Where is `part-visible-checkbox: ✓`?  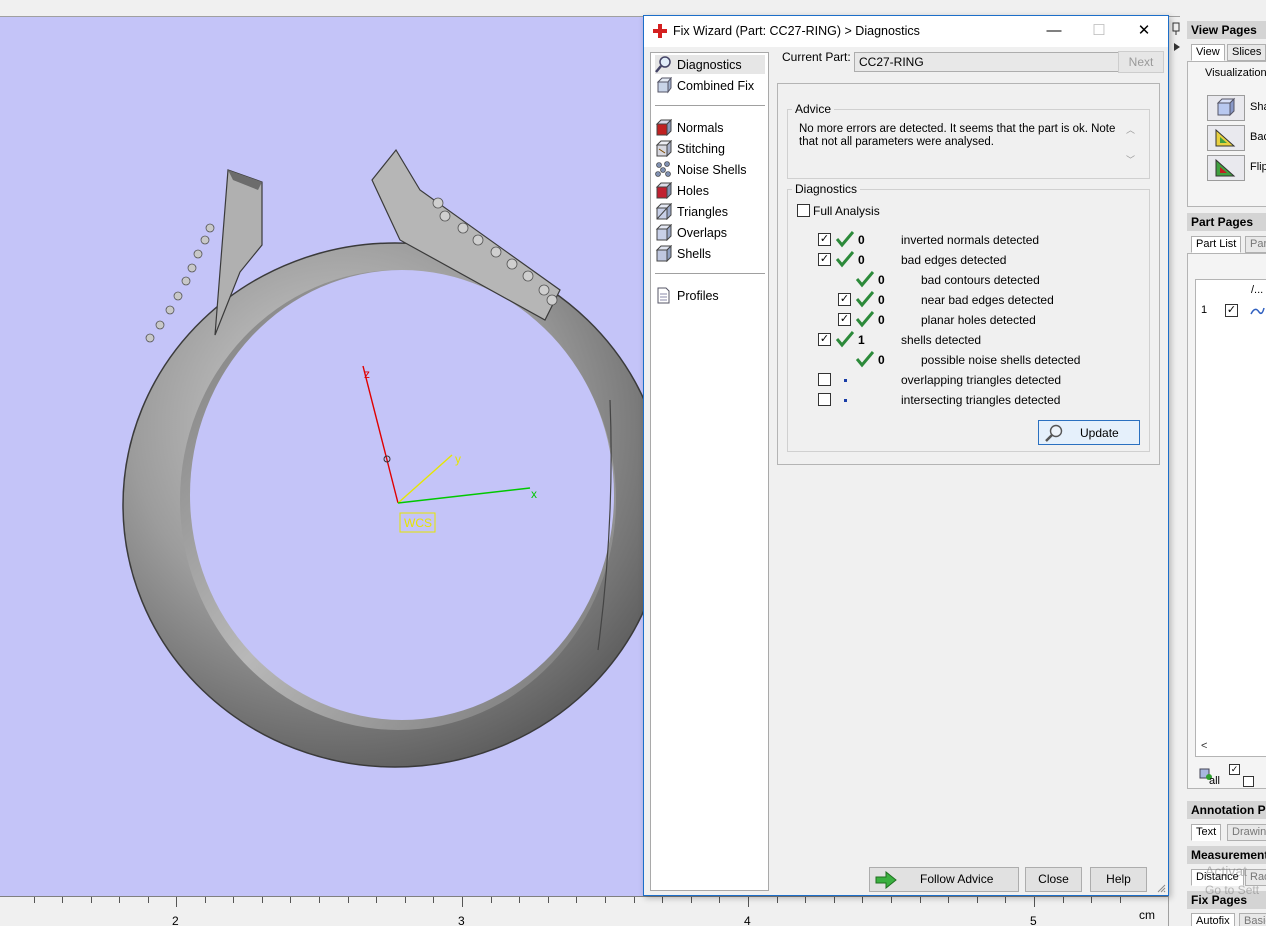 part-visible-checkbox: ✓ is located at coordinates (1231, 310).